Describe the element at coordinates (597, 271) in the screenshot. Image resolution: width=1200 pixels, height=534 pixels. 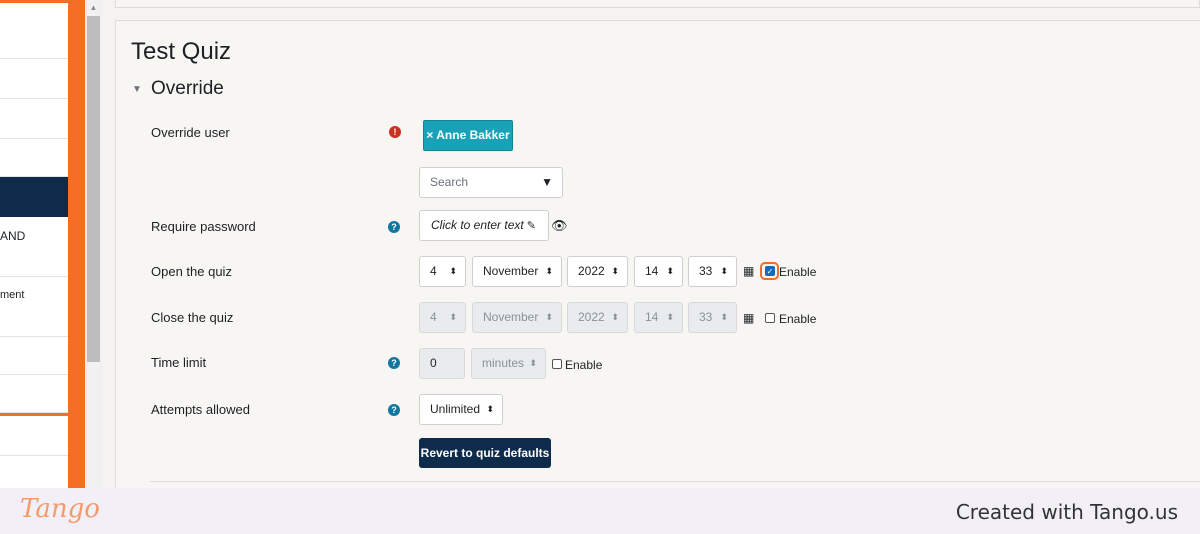
I see `open-year-select: 2022 ⬍` at that location.